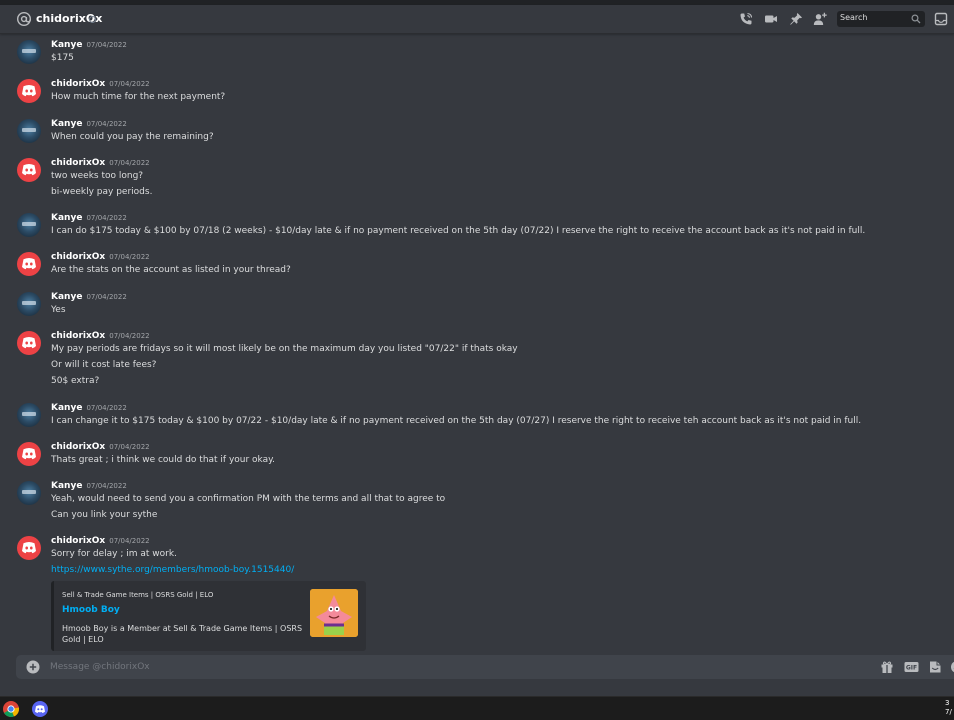 The image size is (954, 720). Describe the element at coordinates (887, 667) in the screenshot. I see `gift-icon` at that location.